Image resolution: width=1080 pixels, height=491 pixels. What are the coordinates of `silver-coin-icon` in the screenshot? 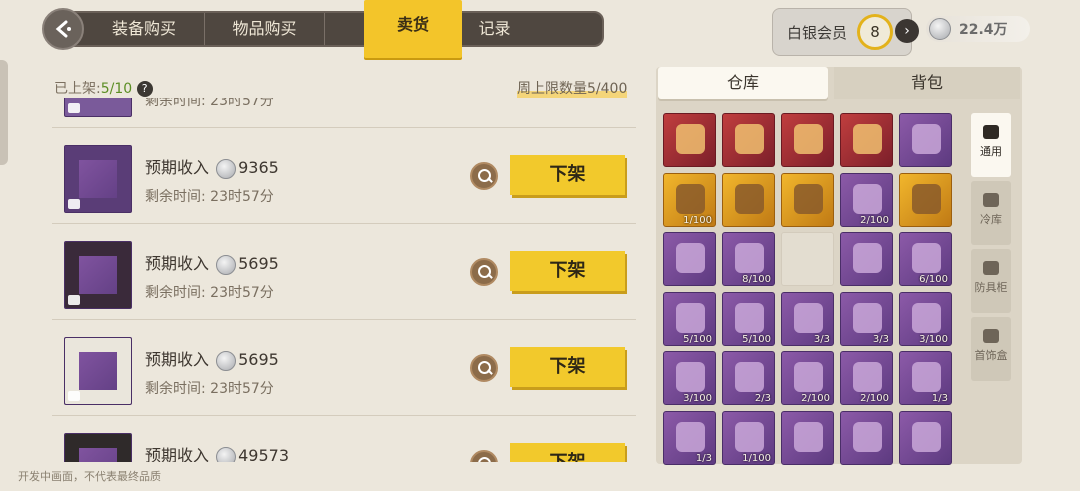 It's located at (226, 454).